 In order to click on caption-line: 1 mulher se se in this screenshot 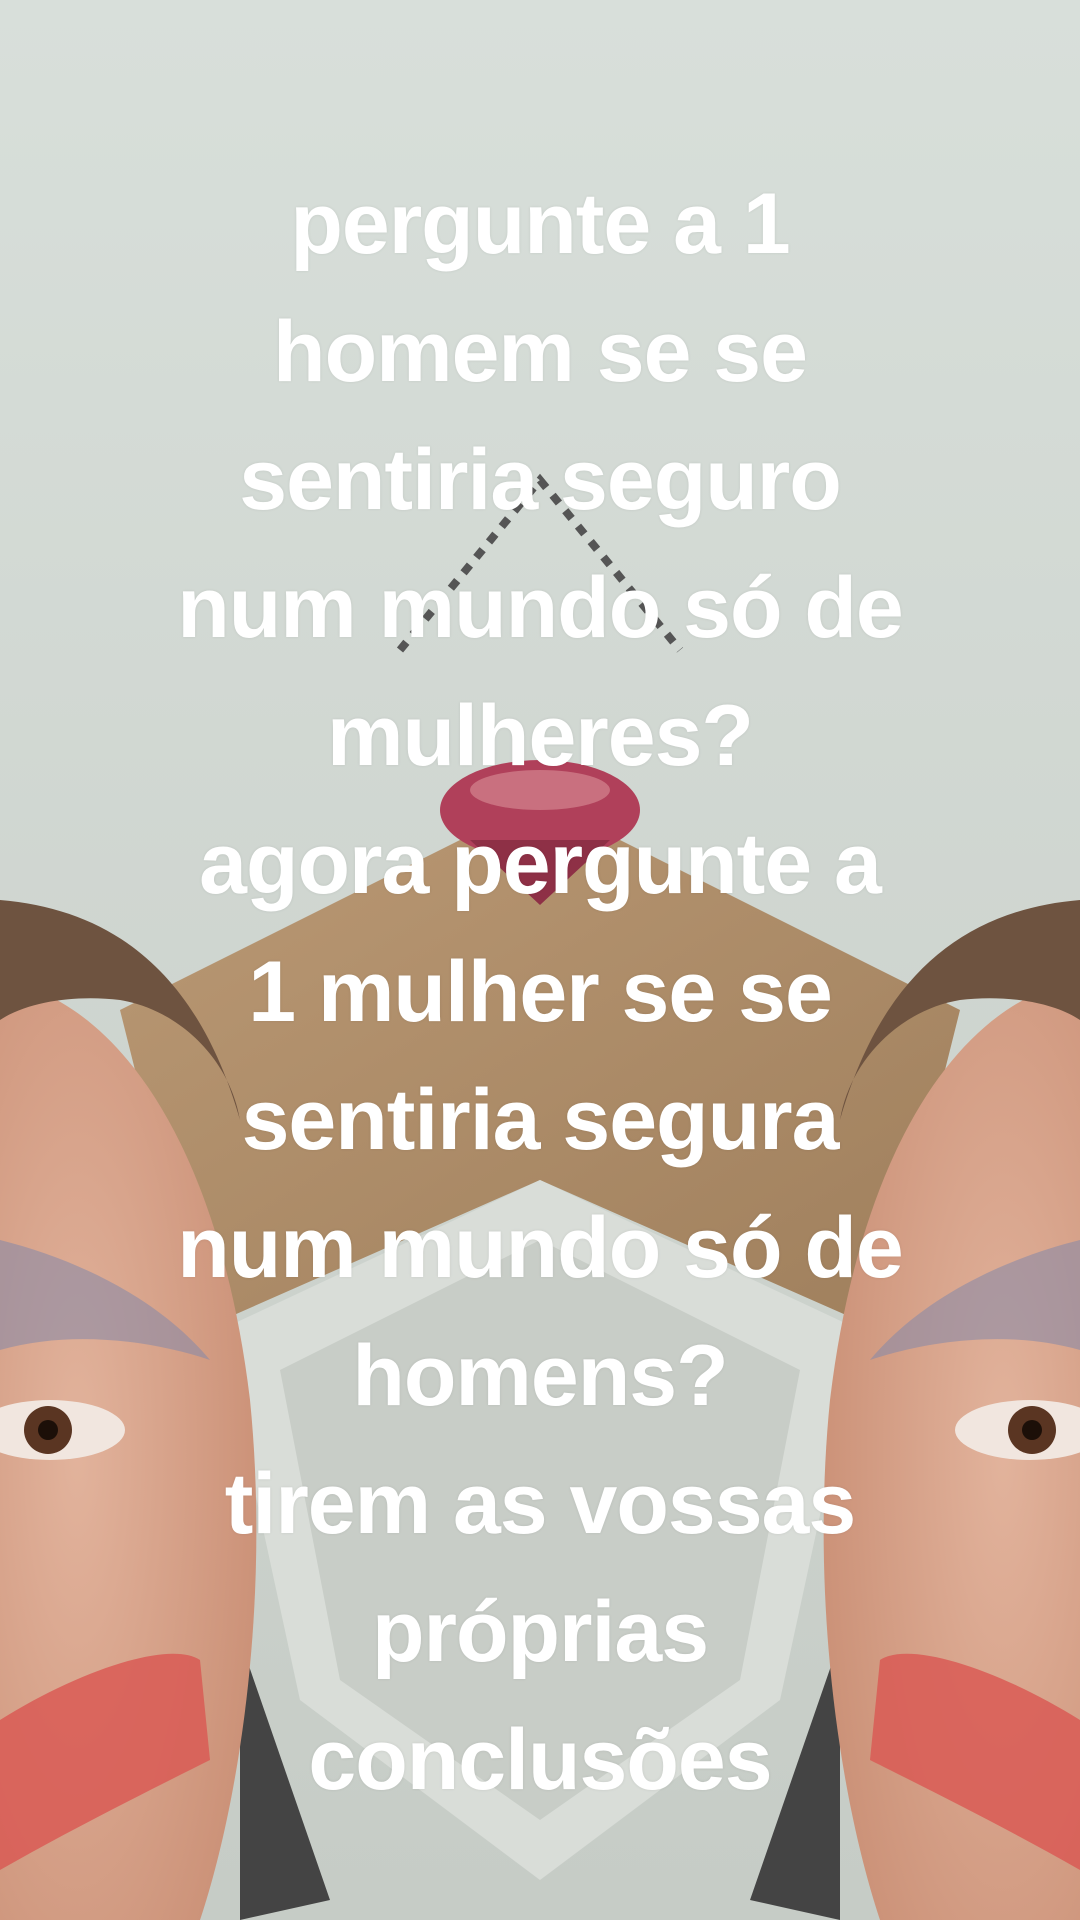, I will do `click(540, 992)`.